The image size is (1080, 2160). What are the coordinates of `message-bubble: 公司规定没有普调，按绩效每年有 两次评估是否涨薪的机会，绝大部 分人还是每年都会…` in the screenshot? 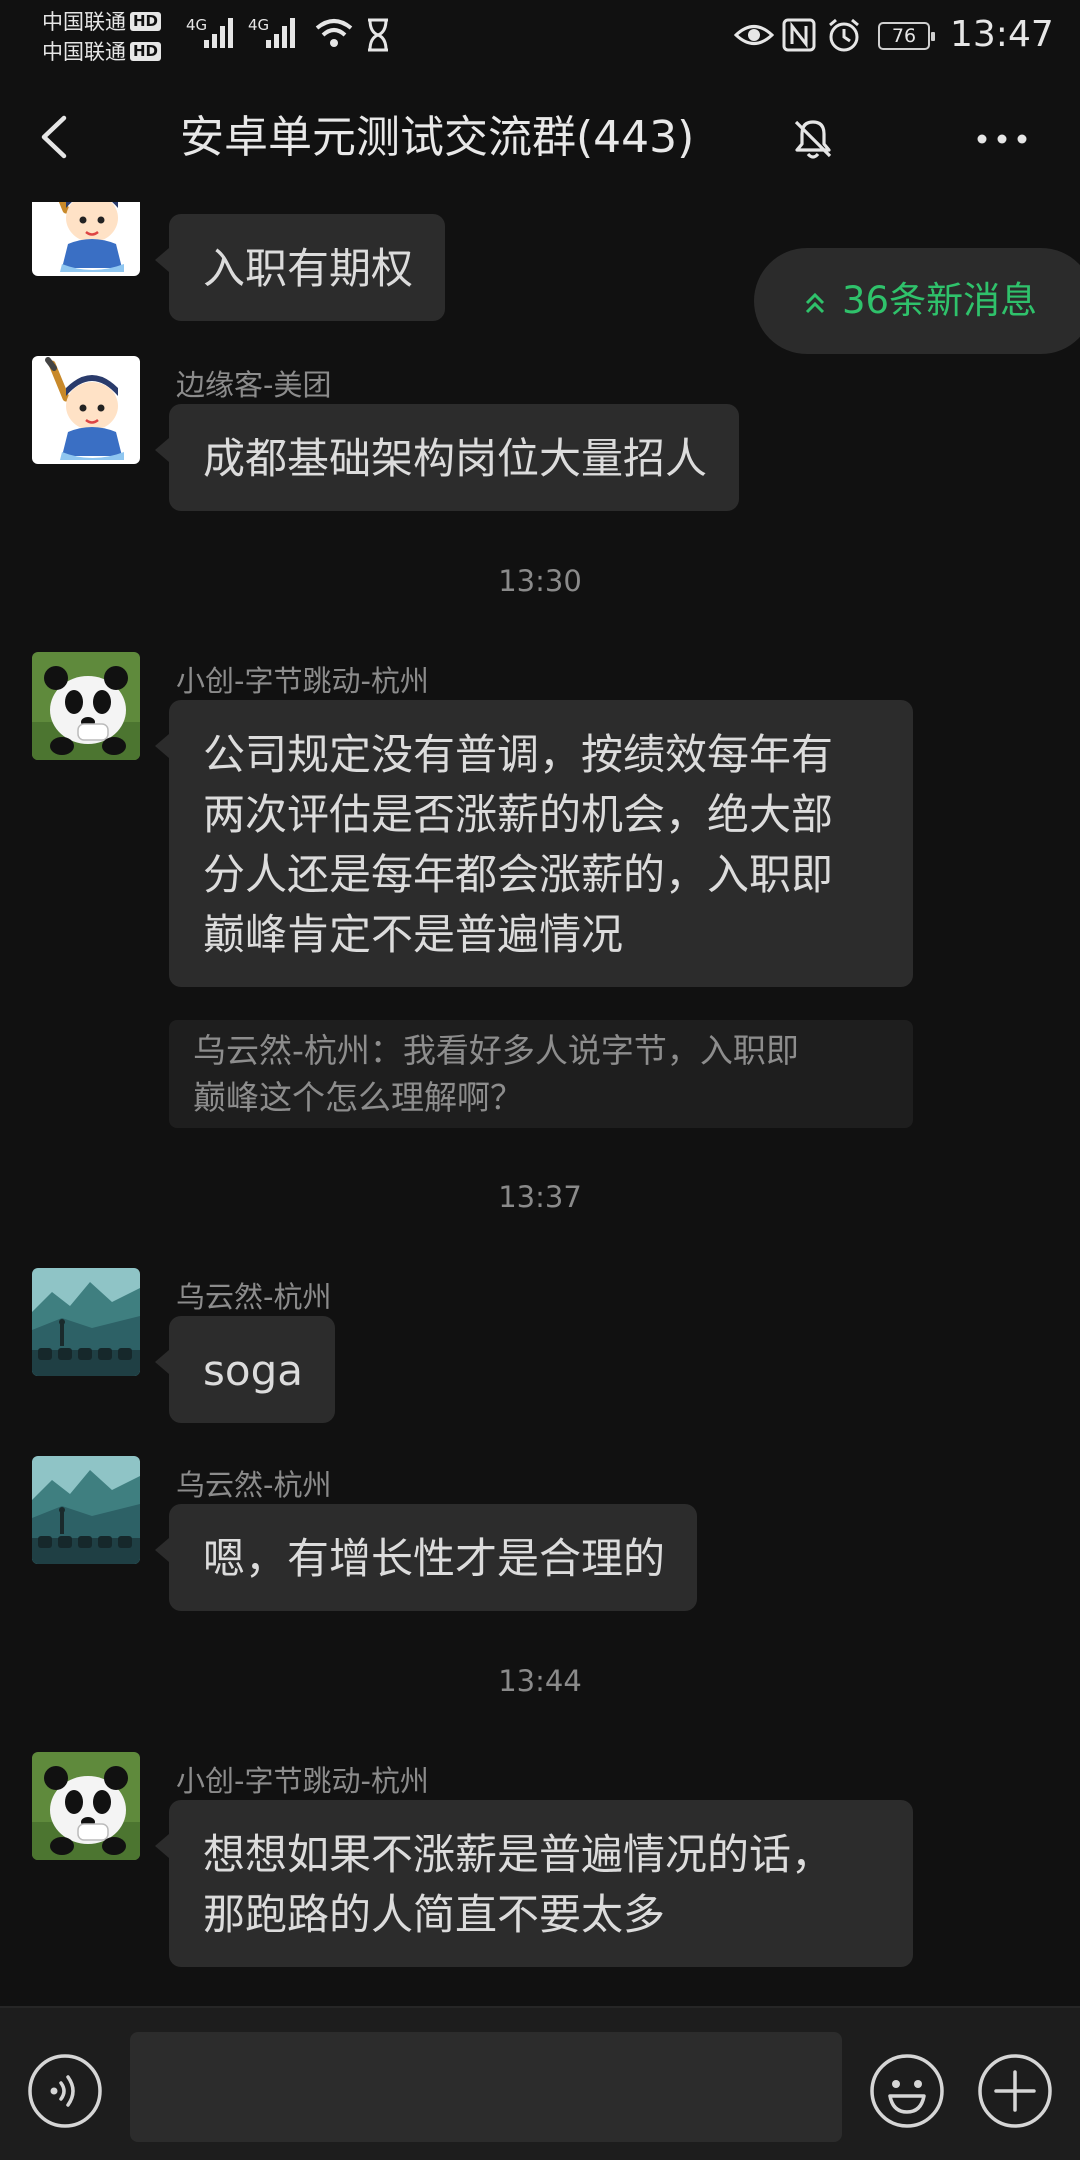 It's located at (534, 843).